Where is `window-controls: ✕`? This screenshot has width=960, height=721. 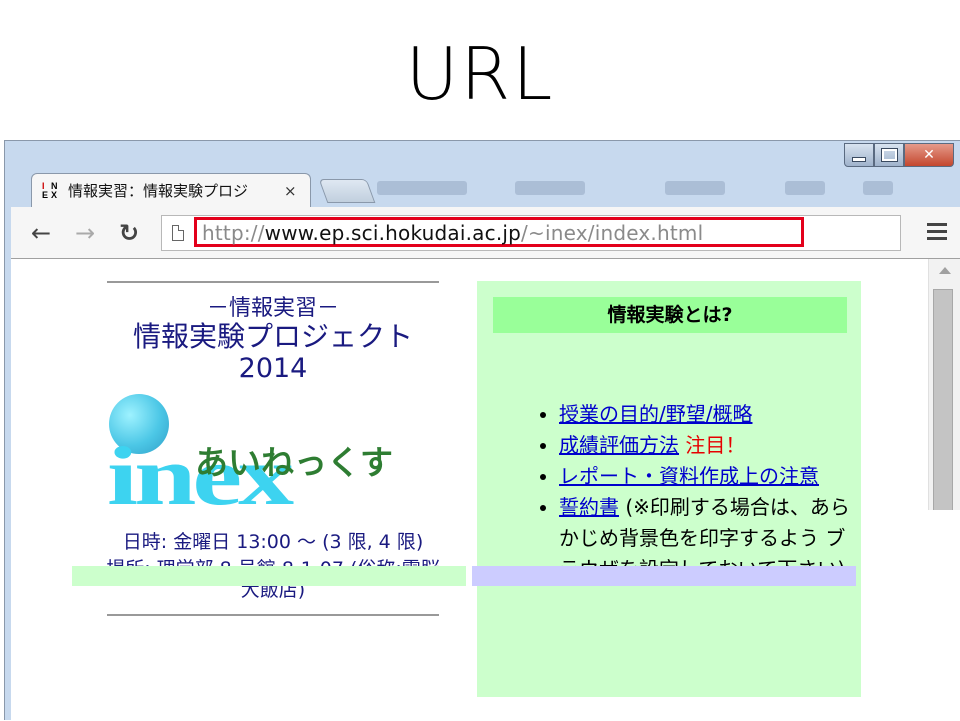
window-controls: ✕ is located at coordinates (899, 155).